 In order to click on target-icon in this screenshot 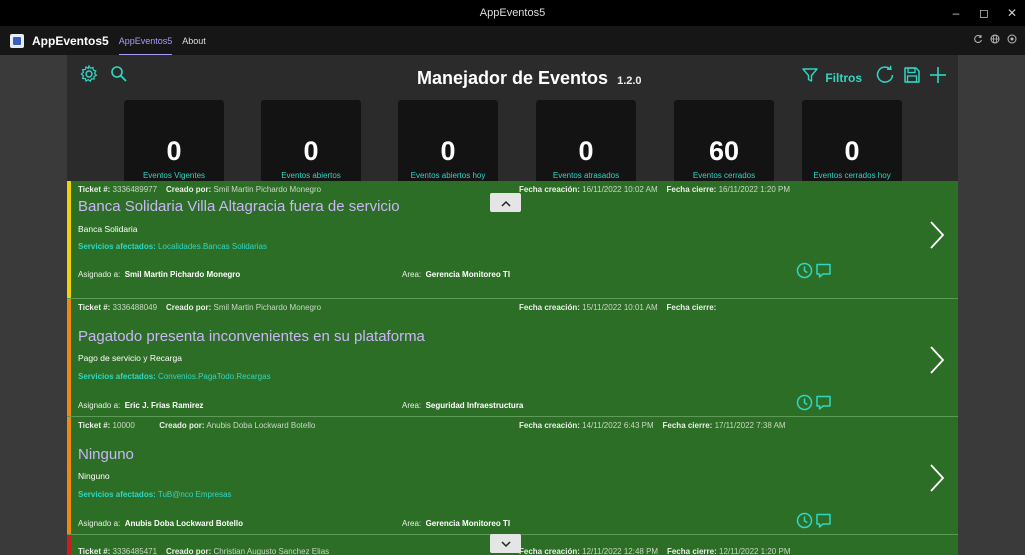, I will do `click(1012, 40)`.